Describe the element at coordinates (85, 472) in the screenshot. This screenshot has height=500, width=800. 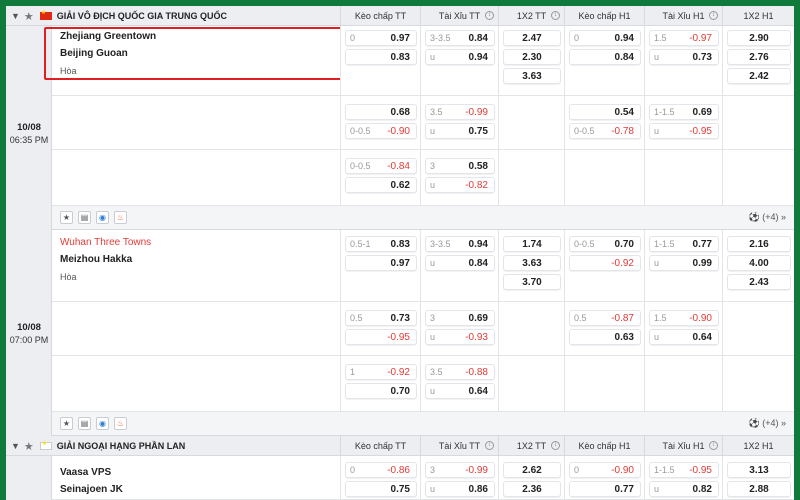
I see `home-team: Vaasa VPS` at that location.